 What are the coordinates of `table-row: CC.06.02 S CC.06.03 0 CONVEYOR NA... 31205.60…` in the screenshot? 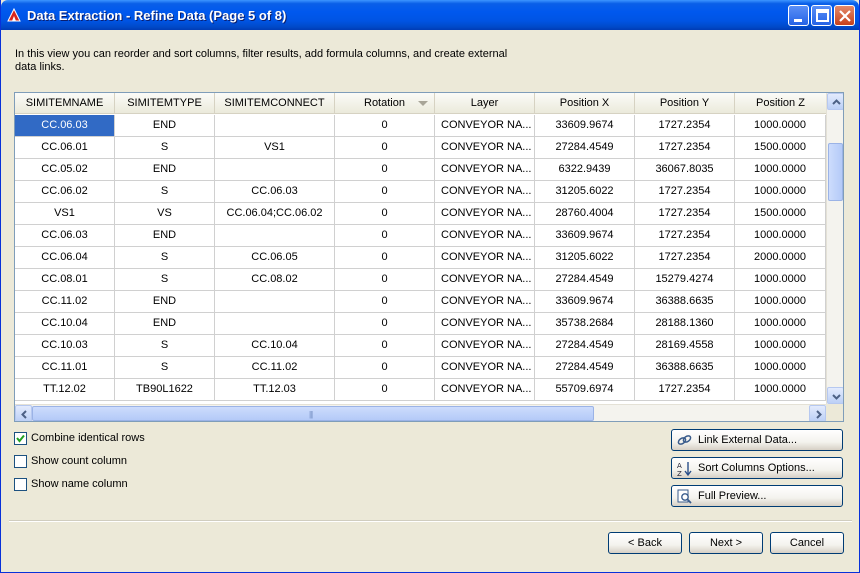 It's located at (420, 192).